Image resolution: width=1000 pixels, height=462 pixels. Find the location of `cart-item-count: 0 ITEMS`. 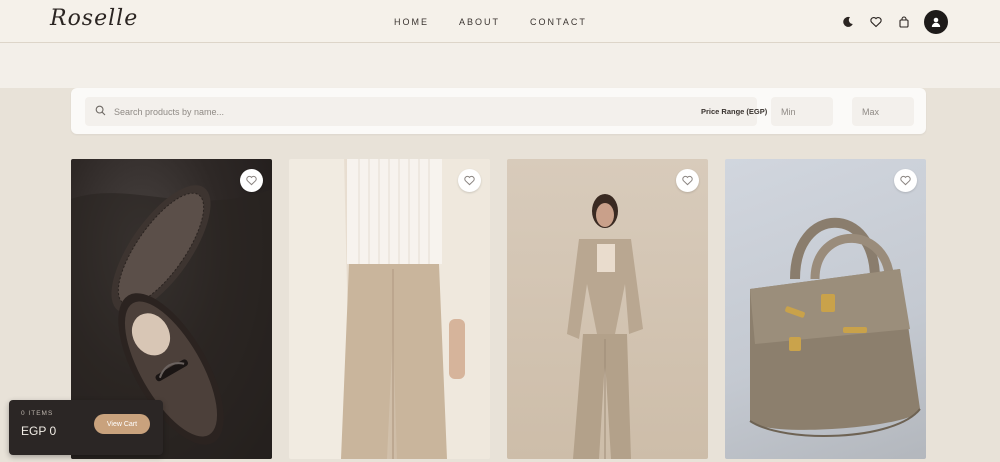

cart-item-count: 0 ITEMS is located at coordinates (37, 413).